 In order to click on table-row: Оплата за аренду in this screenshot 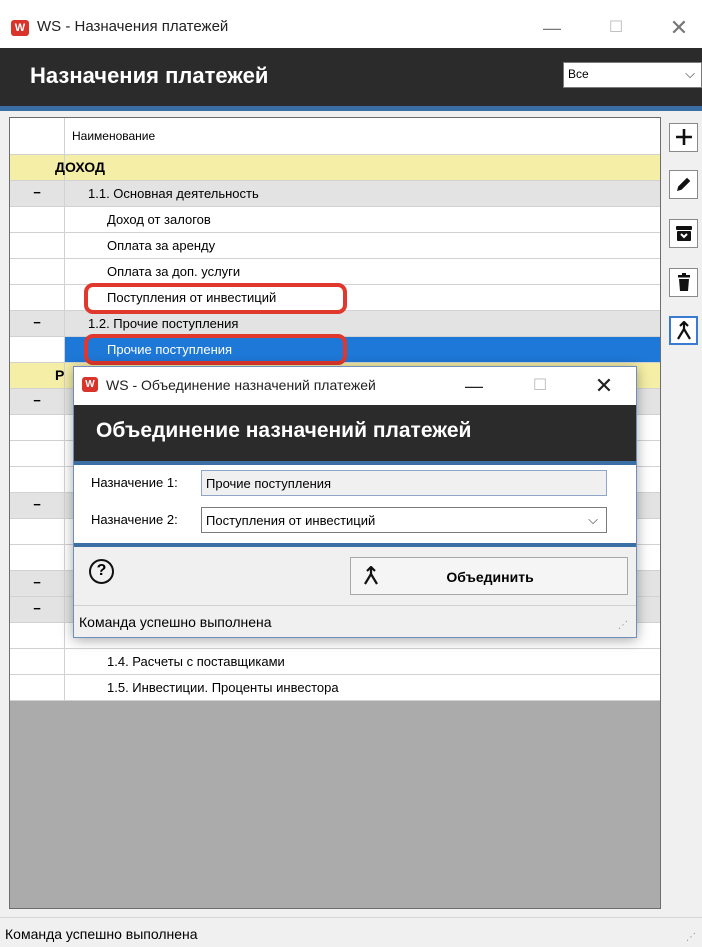, I will do `click(335, 246)`.